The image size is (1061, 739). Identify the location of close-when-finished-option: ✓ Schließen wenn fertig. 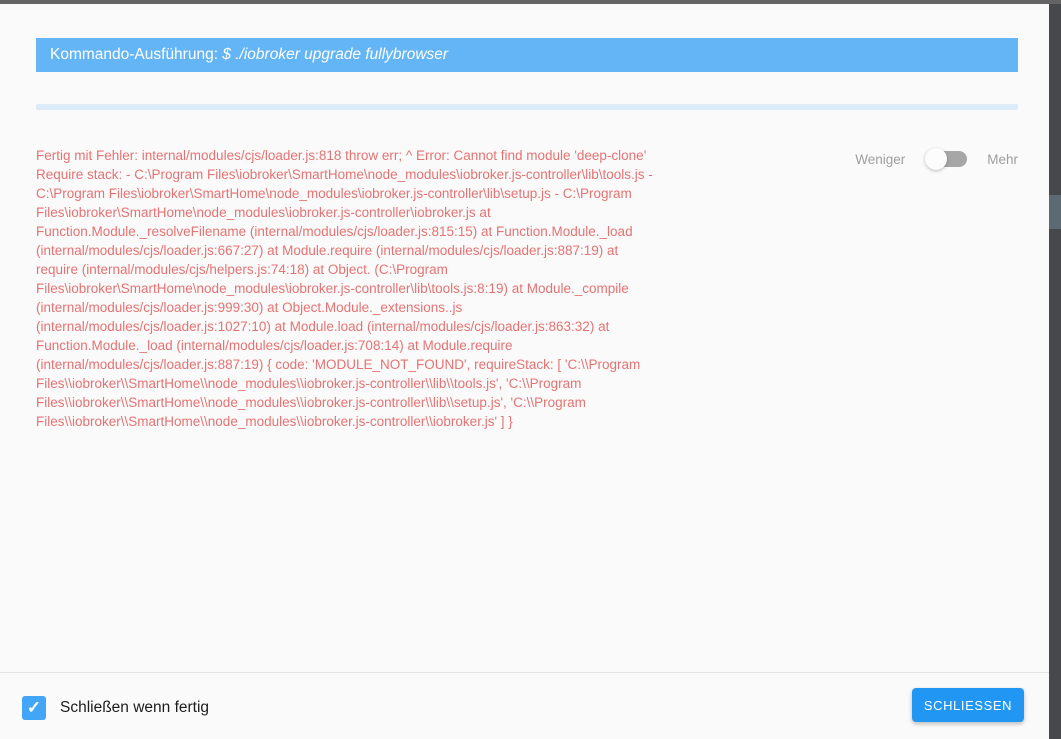
(115, 708).